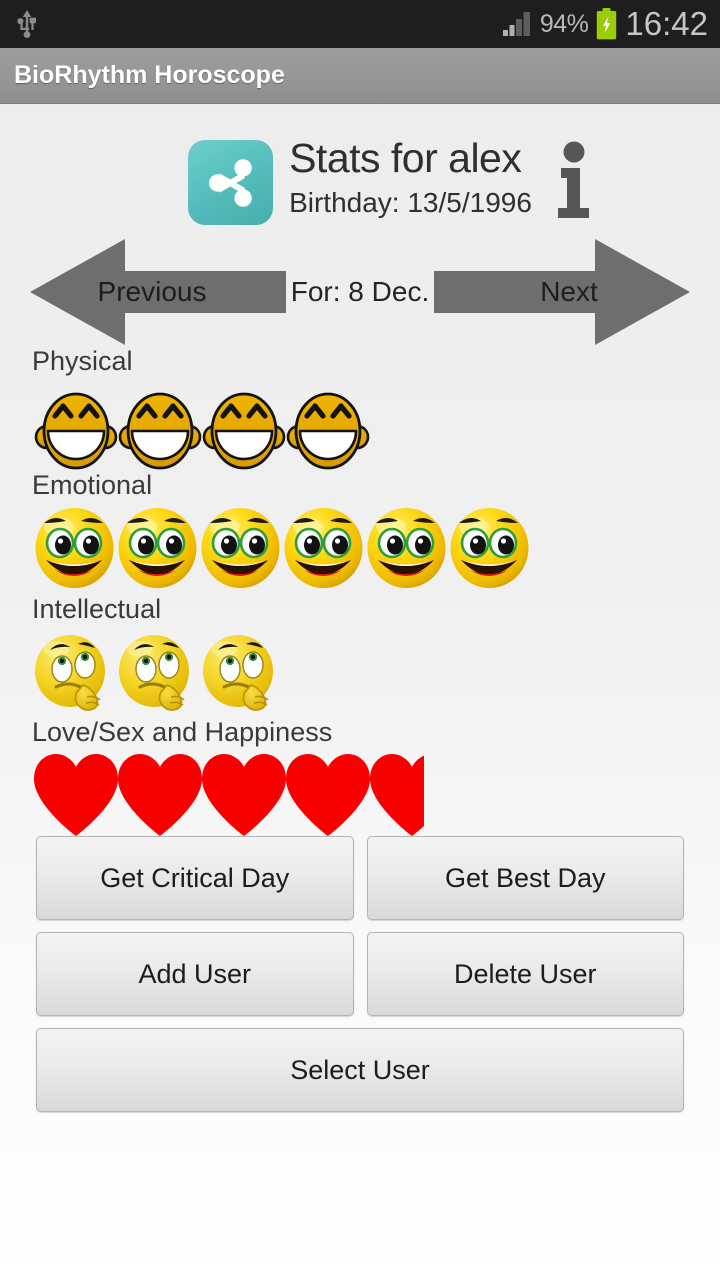  I want to click on status-bar: 94% 16:42, so click(360, 24).